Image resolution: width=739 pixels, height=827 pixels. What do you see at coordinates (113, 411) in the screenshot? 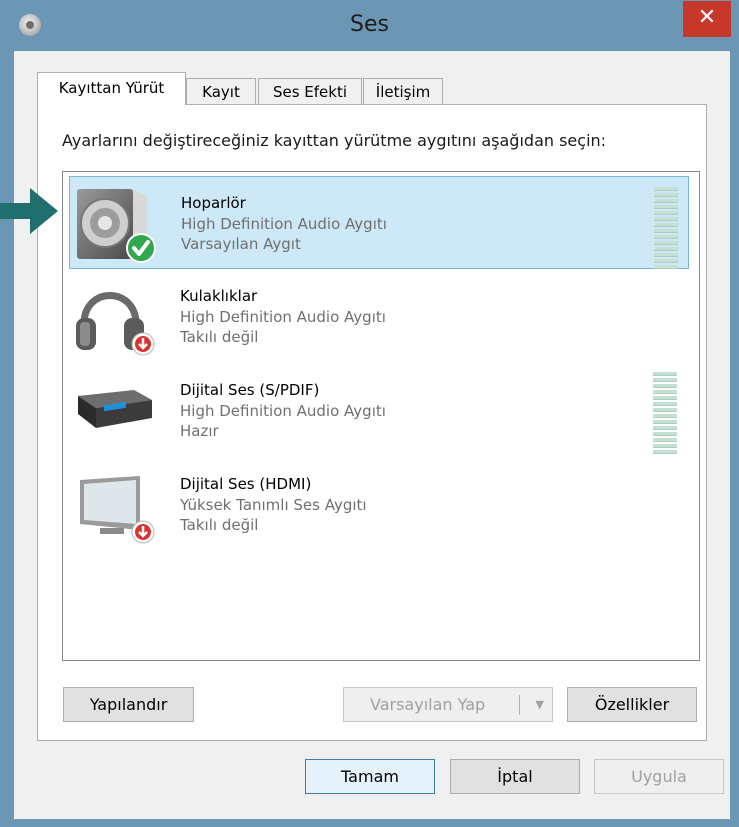
I see `receiver-icon` at bounding box center [113, 411].